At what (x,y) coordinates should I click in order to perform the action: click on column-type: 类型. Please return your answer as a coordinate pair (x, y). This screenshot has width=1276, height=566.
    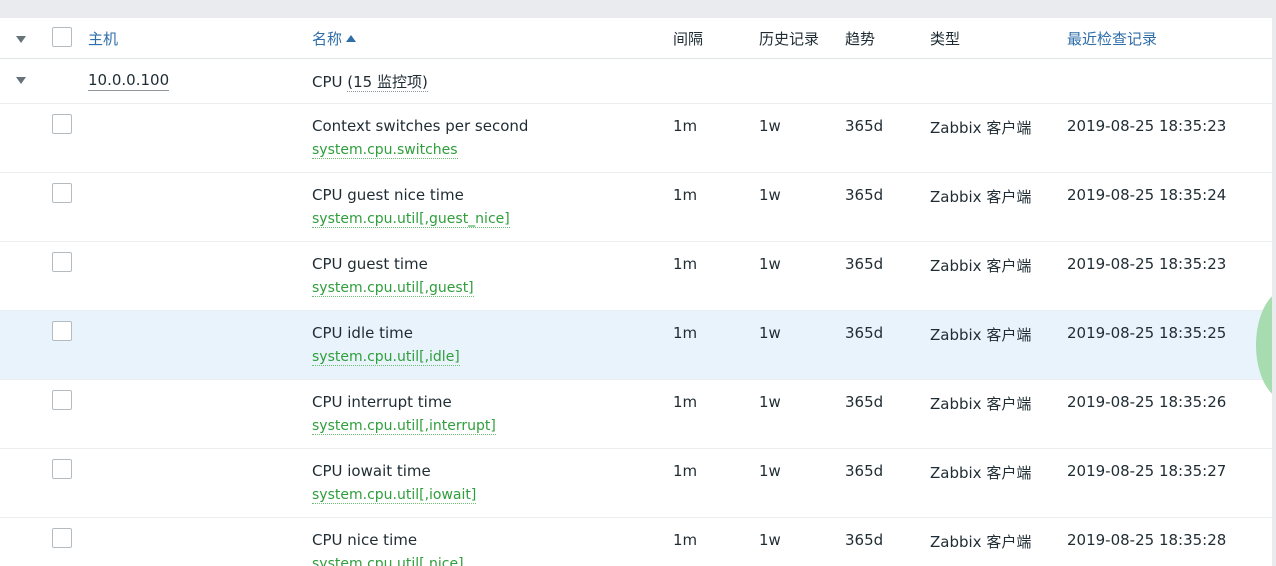
    Looking at the image, I should click on (945, 39).